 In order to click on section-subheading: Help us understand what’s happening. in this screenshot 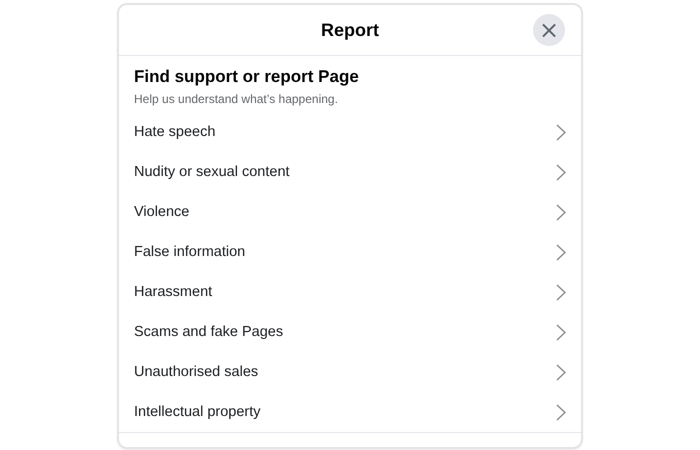, I will do `click(236, 99)`.